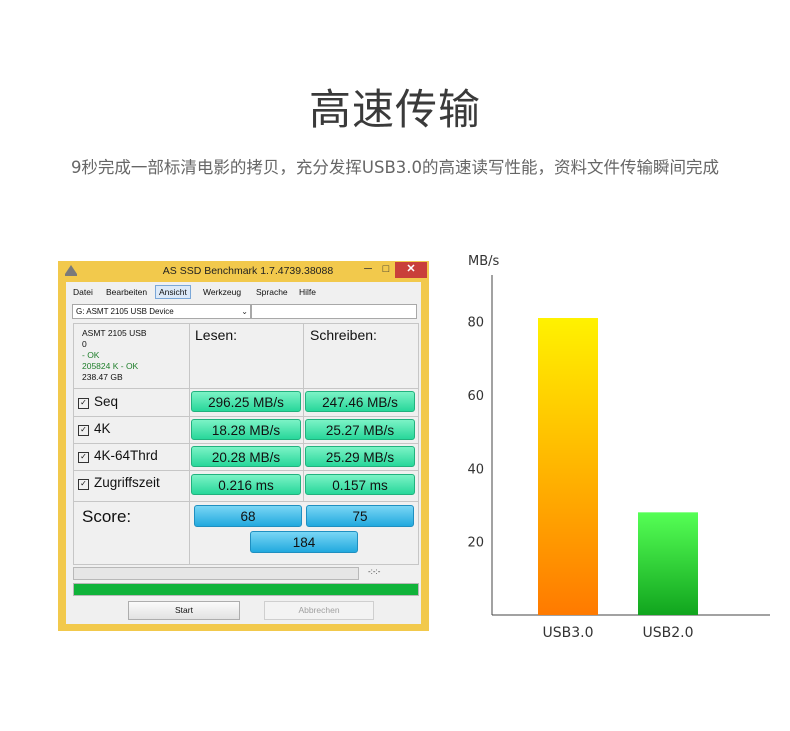 Image resolution: width=790 pixels, height=731 pixels. Describe the element at coordinates (246, 429) in the screenshot. I see `result-4k-read: 18.28 MB/s` at that location.